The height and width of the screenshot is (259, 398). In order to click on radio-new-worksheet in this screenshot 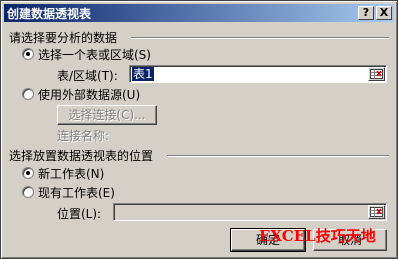, I will do `click(28, 173)`.